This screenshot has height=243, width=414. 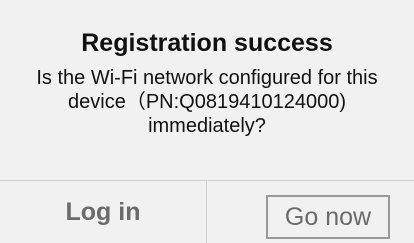 I want to click on vertical-divider, so click(x=206, y=212).